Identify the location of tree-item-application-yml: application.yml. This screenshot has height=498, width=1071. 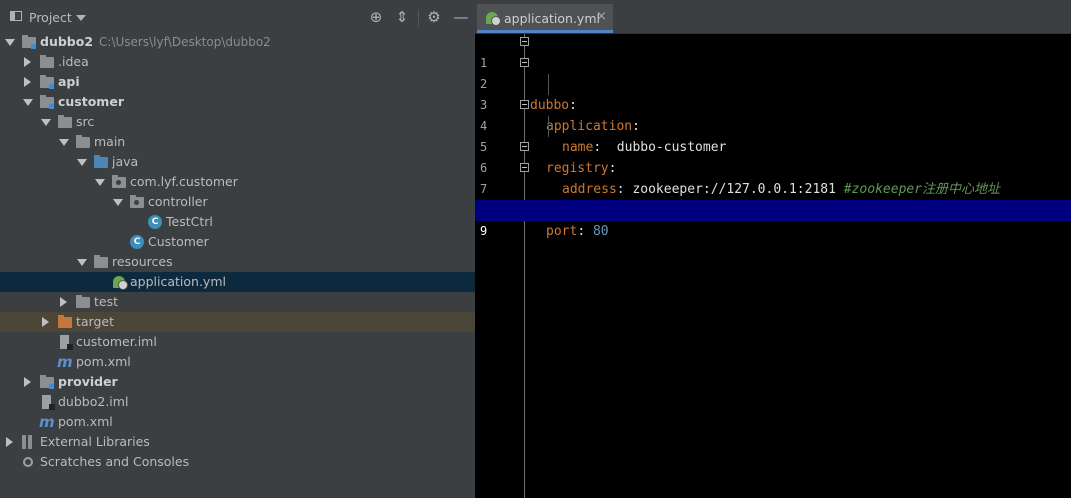
(237, 282).